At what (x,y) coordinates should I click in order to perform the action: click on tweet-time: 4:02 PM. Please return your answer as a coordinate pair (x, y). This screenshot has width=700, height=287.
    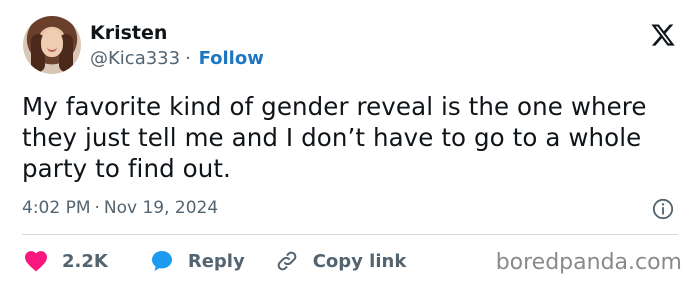
    Looking at the image, I should click on (56, 208).